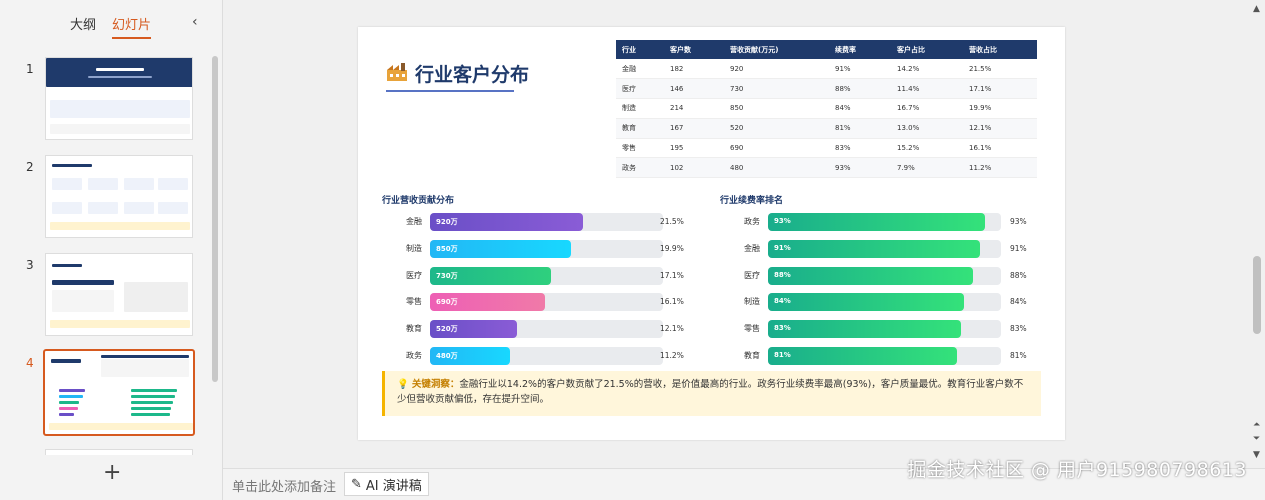 Image resolution: width=1265 pixels, height=500 pixels. I want to click on bar-track: 690万, so click(546, 302).